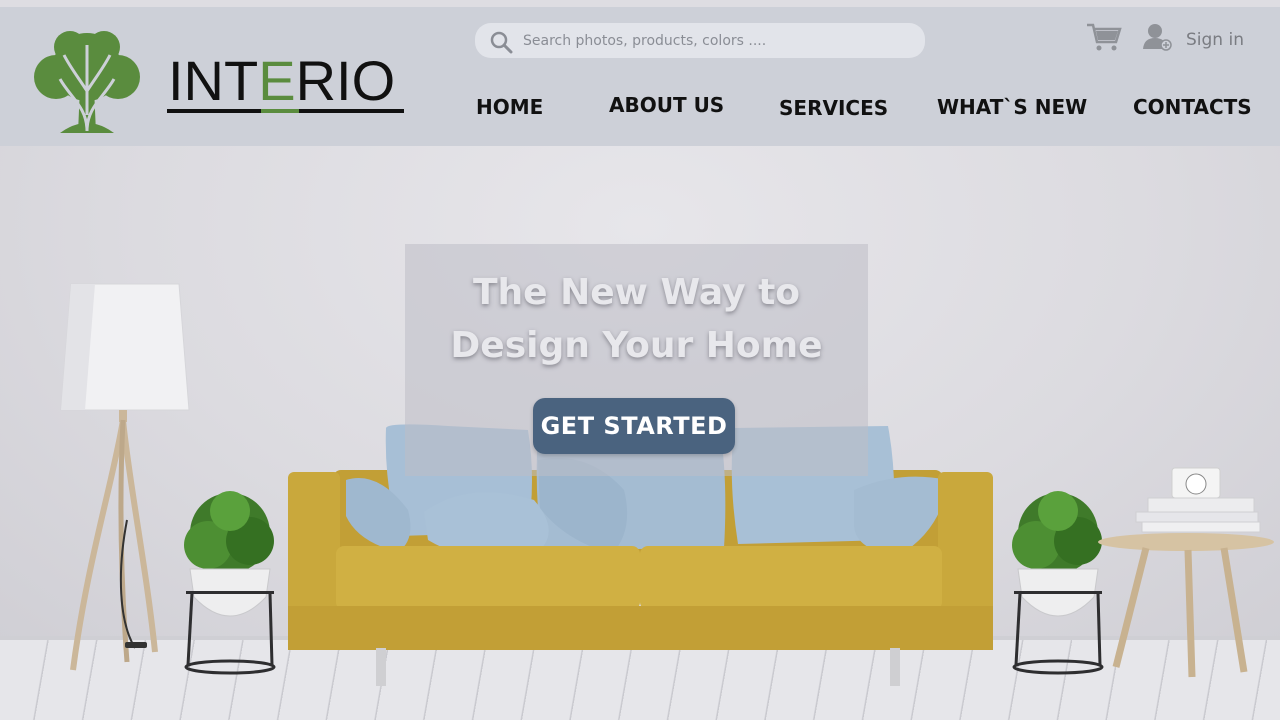  Describe the element at coordinates (277, 80) in the screenshot. I see `brand-name-accent: E` at that location.